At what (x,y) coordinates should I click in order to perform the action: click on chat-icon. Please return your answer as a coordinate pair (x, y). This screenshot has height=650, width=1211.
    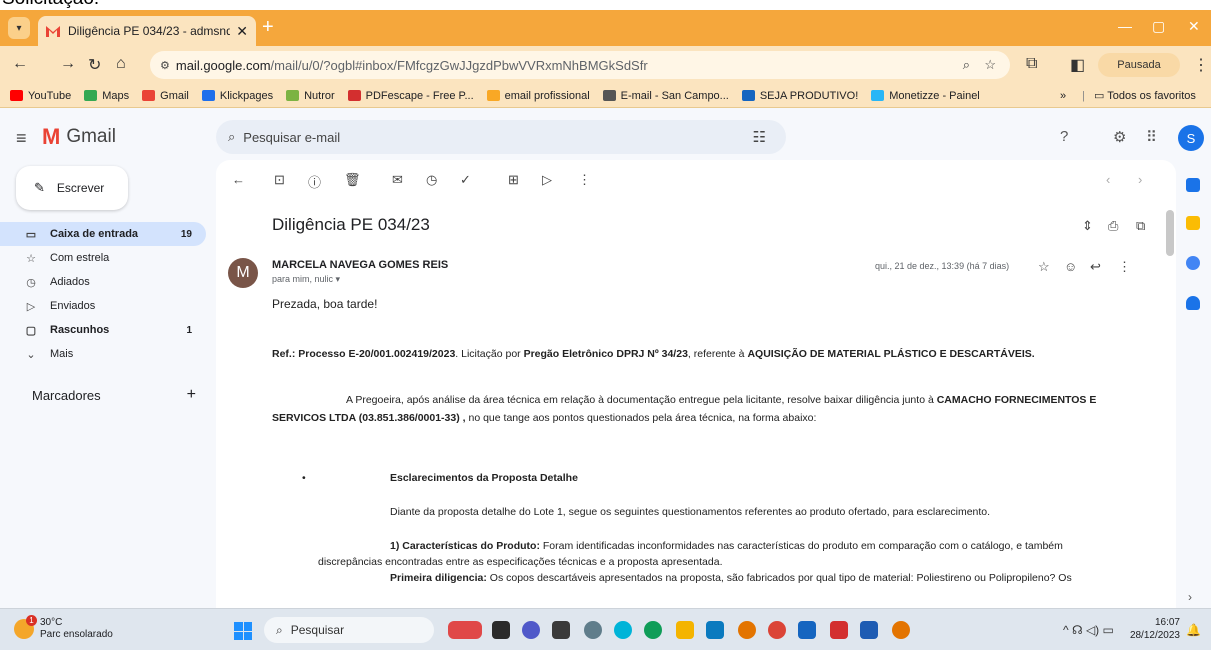
    Looking at the image, I should click on (531, 630).